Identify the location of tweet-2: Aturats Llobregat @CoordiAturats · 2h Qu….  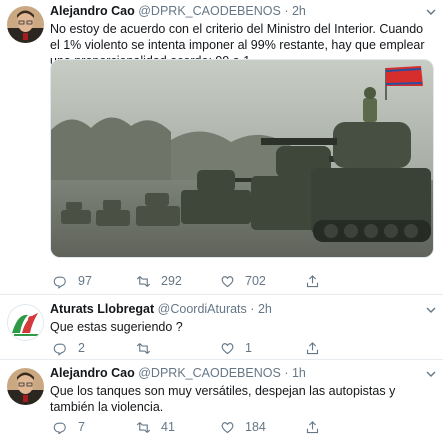
(221, 326).